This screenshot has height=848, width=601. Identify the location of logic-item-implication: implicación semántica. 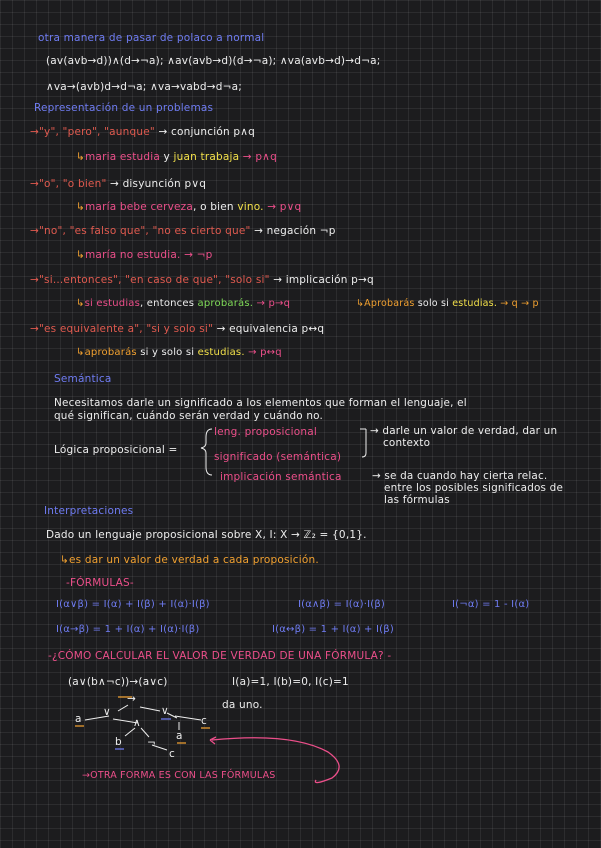
(281, 477).